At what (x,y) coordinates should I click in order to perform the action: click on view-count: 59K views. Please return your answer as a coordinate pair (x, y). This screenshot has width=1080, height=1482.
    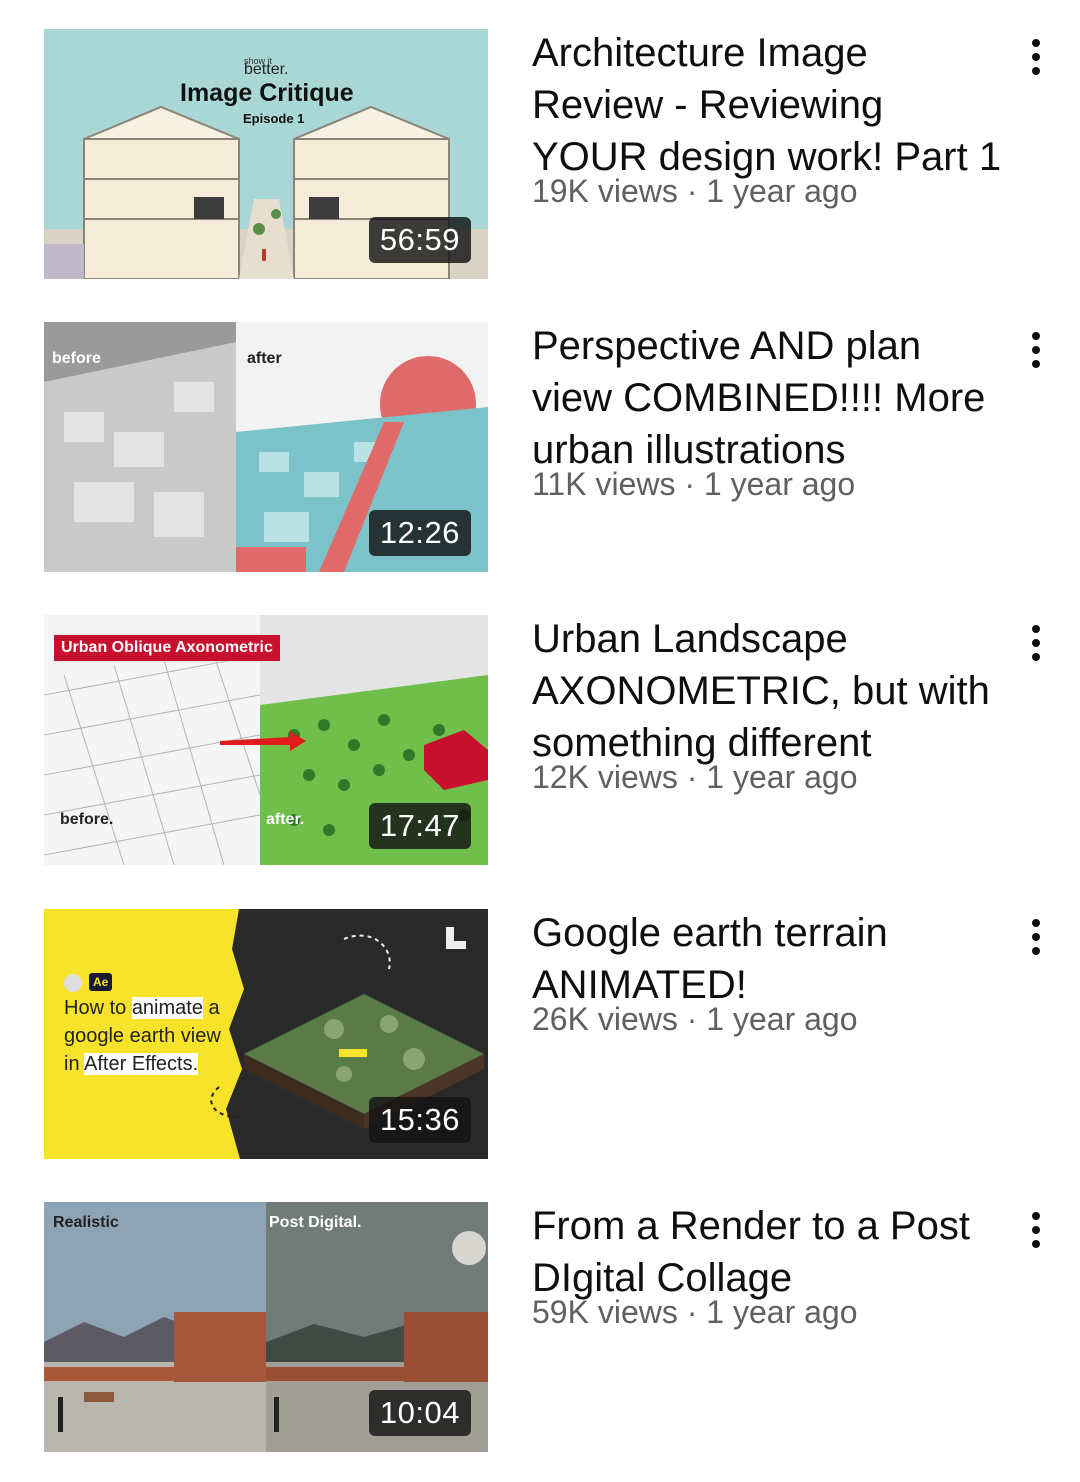
    Looking at the image, I should click on (605, 1312).